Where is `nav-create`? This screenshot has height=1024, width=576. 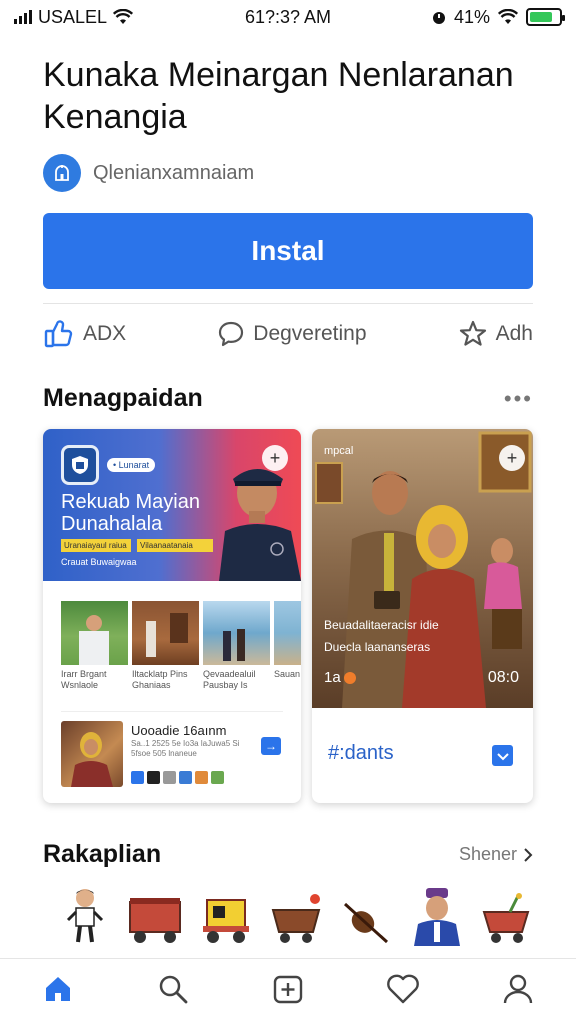 nav-create is located at coordinates (288, 989).